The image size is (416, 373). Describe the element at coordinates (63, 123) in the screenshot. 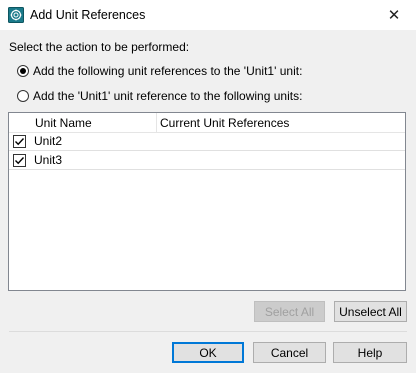

I see `column-unit-name: Unit Name` at that location.